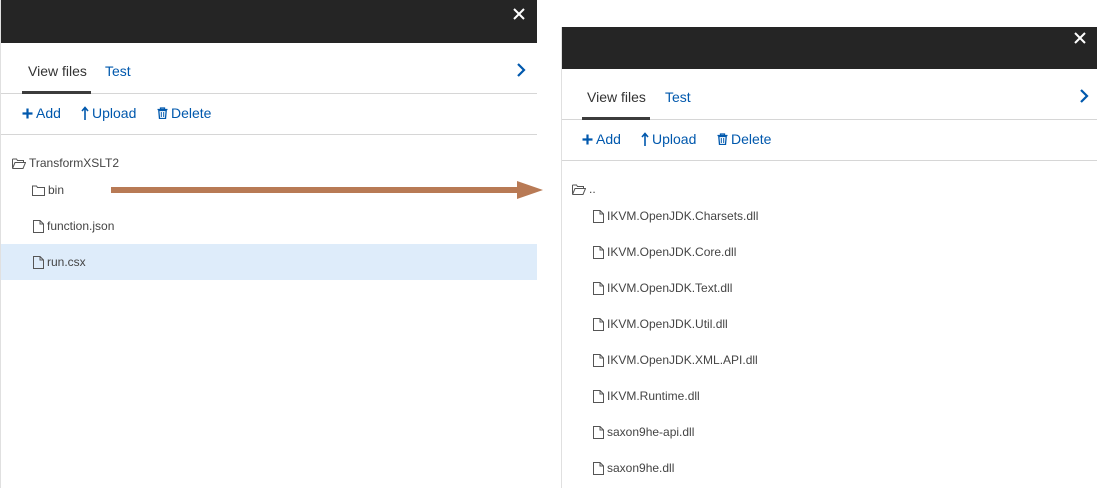 This screenshot has width=1097, height=488. What do you see at coordinates (651, 432) in the screenshot?
I see `tree-item-label: saxon9he-api.dll` at bounding box center [651, 432].